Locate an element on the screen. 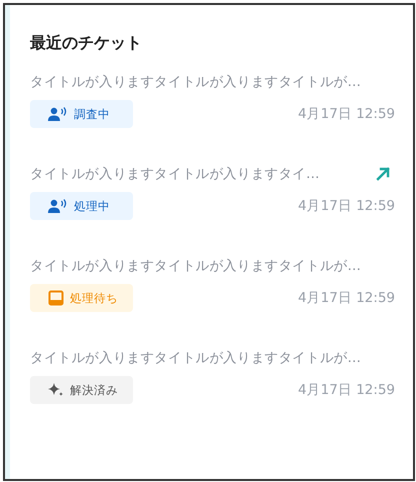  sparkle-icon is located at coordinates (56, 390).